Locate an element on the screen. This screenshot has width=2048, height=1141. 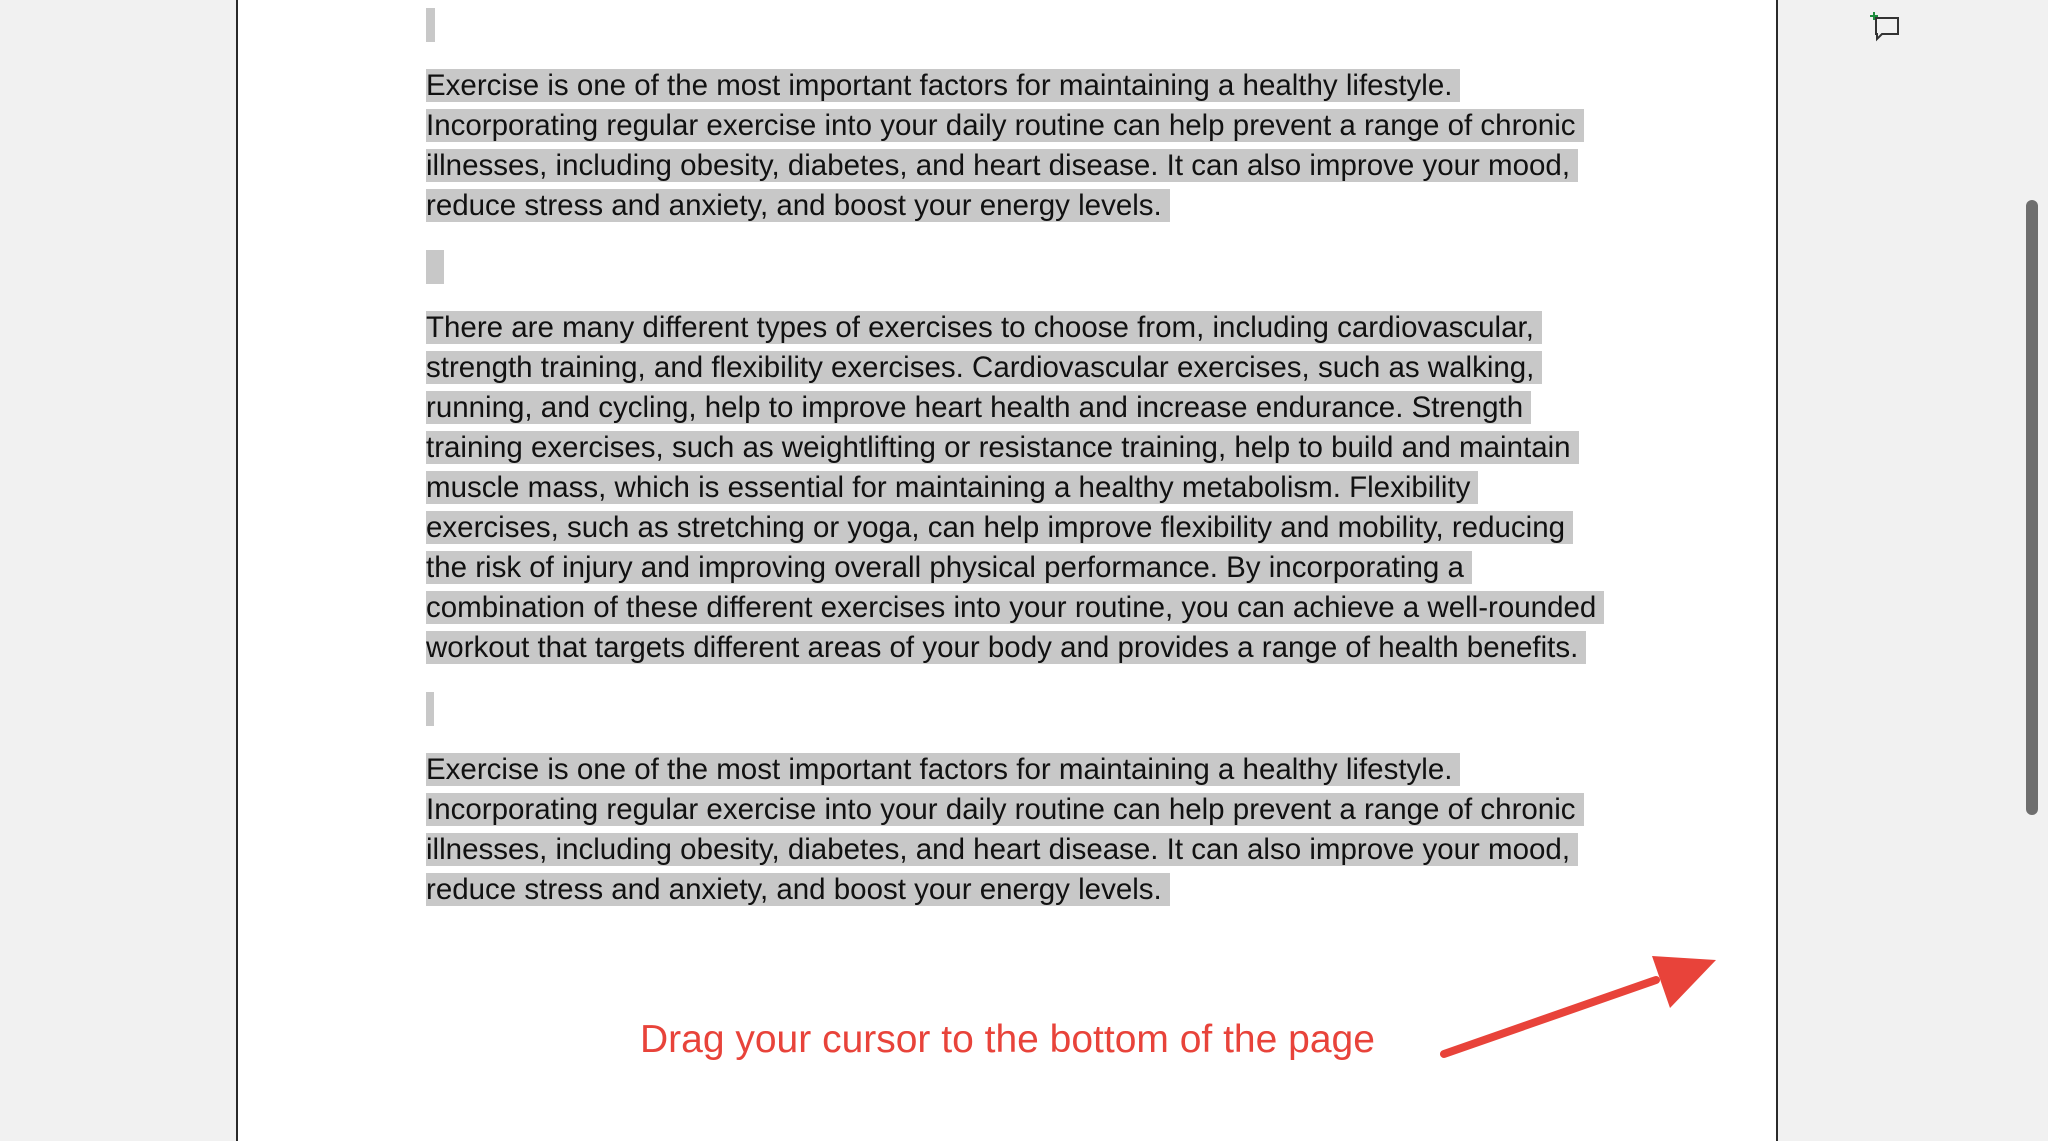
add-comment-icon is located at coordinates (1885, 25).